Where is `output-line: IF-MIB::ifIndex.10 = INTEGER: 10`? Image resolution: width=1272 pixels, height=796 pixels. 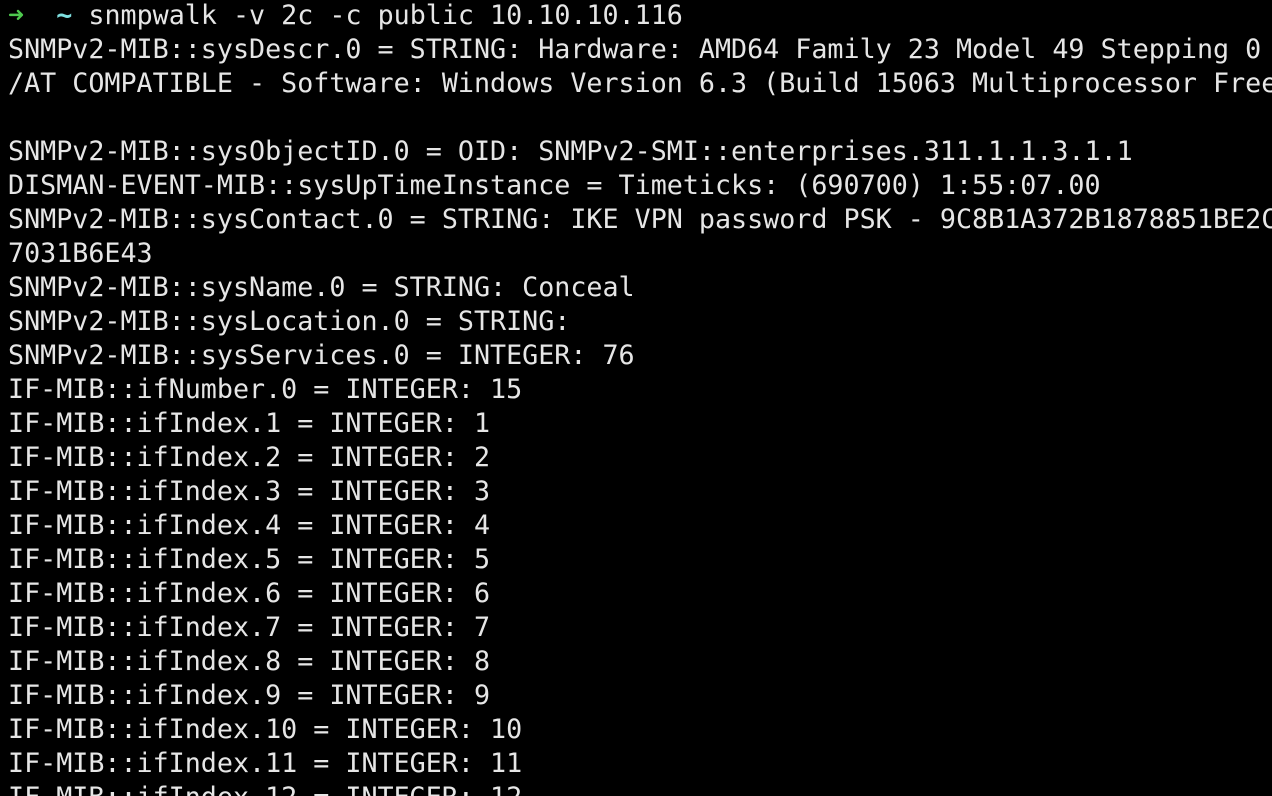
output-line: IF-MIB::ifIndex.10 = INTEGER: 10 is located at coordinates (265, 729).